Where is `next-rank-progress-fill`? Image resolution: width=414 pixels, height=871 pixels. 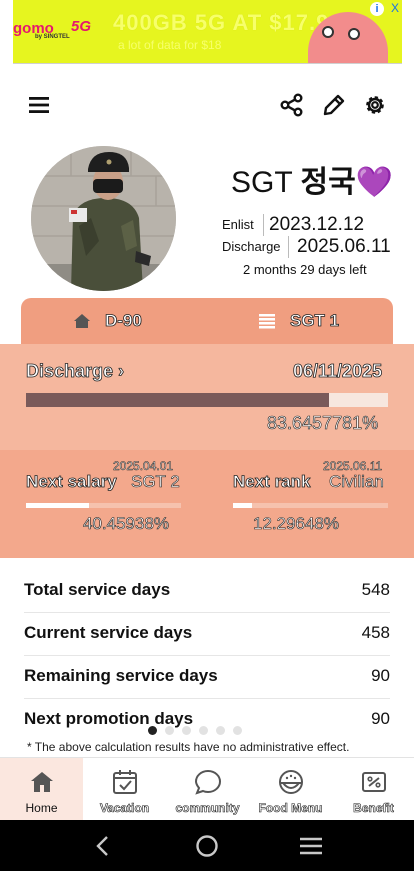
next-rank-progress-fill is located at coordinates (243, 505).